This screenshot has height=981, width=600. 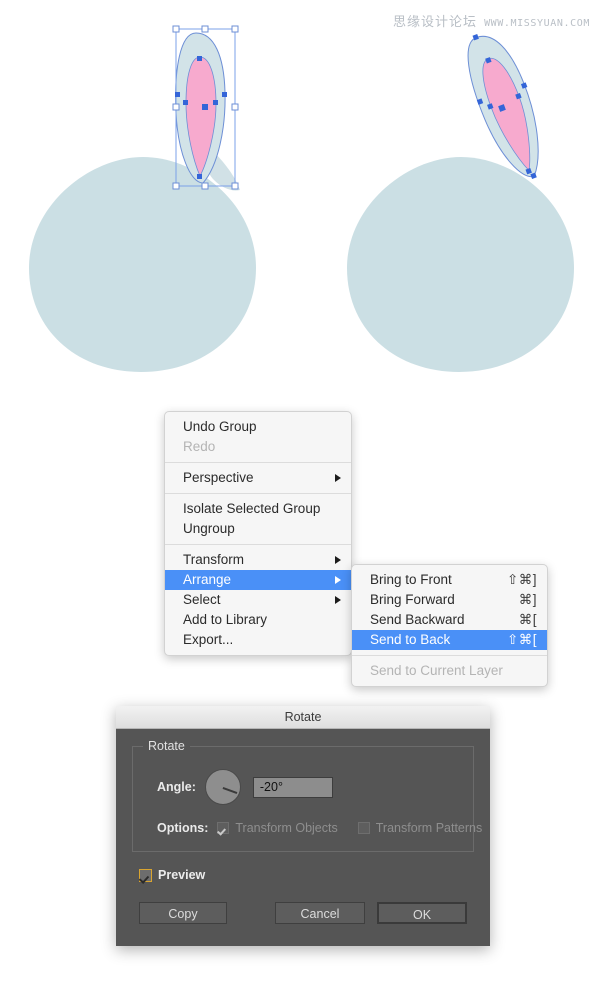 I want to click on transform-patterns-checkbox, so click(x=363, y=828).